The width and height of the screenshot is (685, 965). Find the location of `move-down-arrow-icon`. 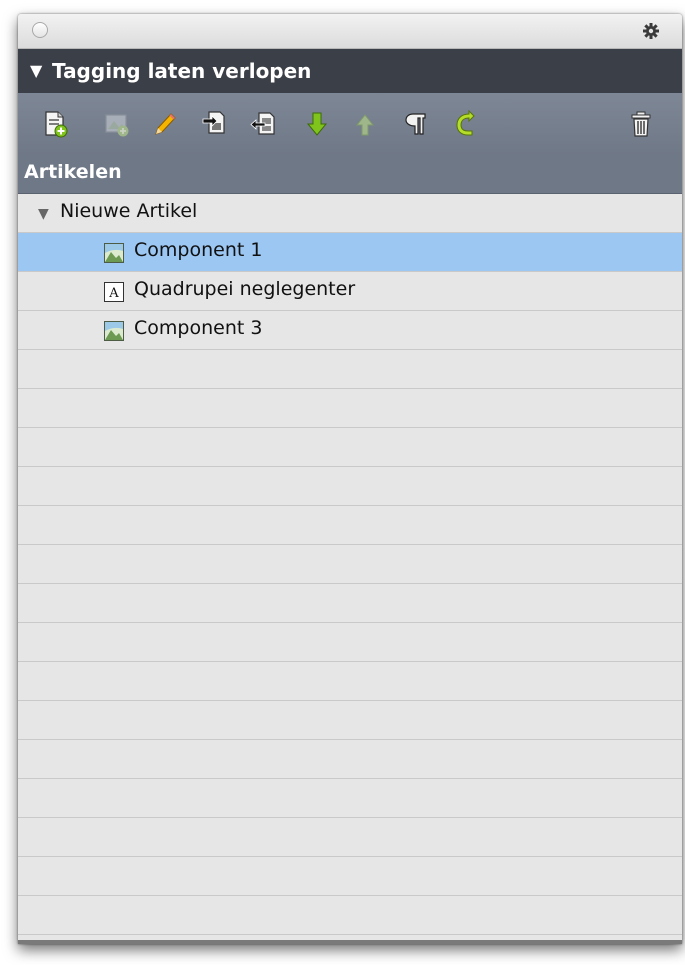

move-down-arrow-icon is located at coordinates (317, 124).